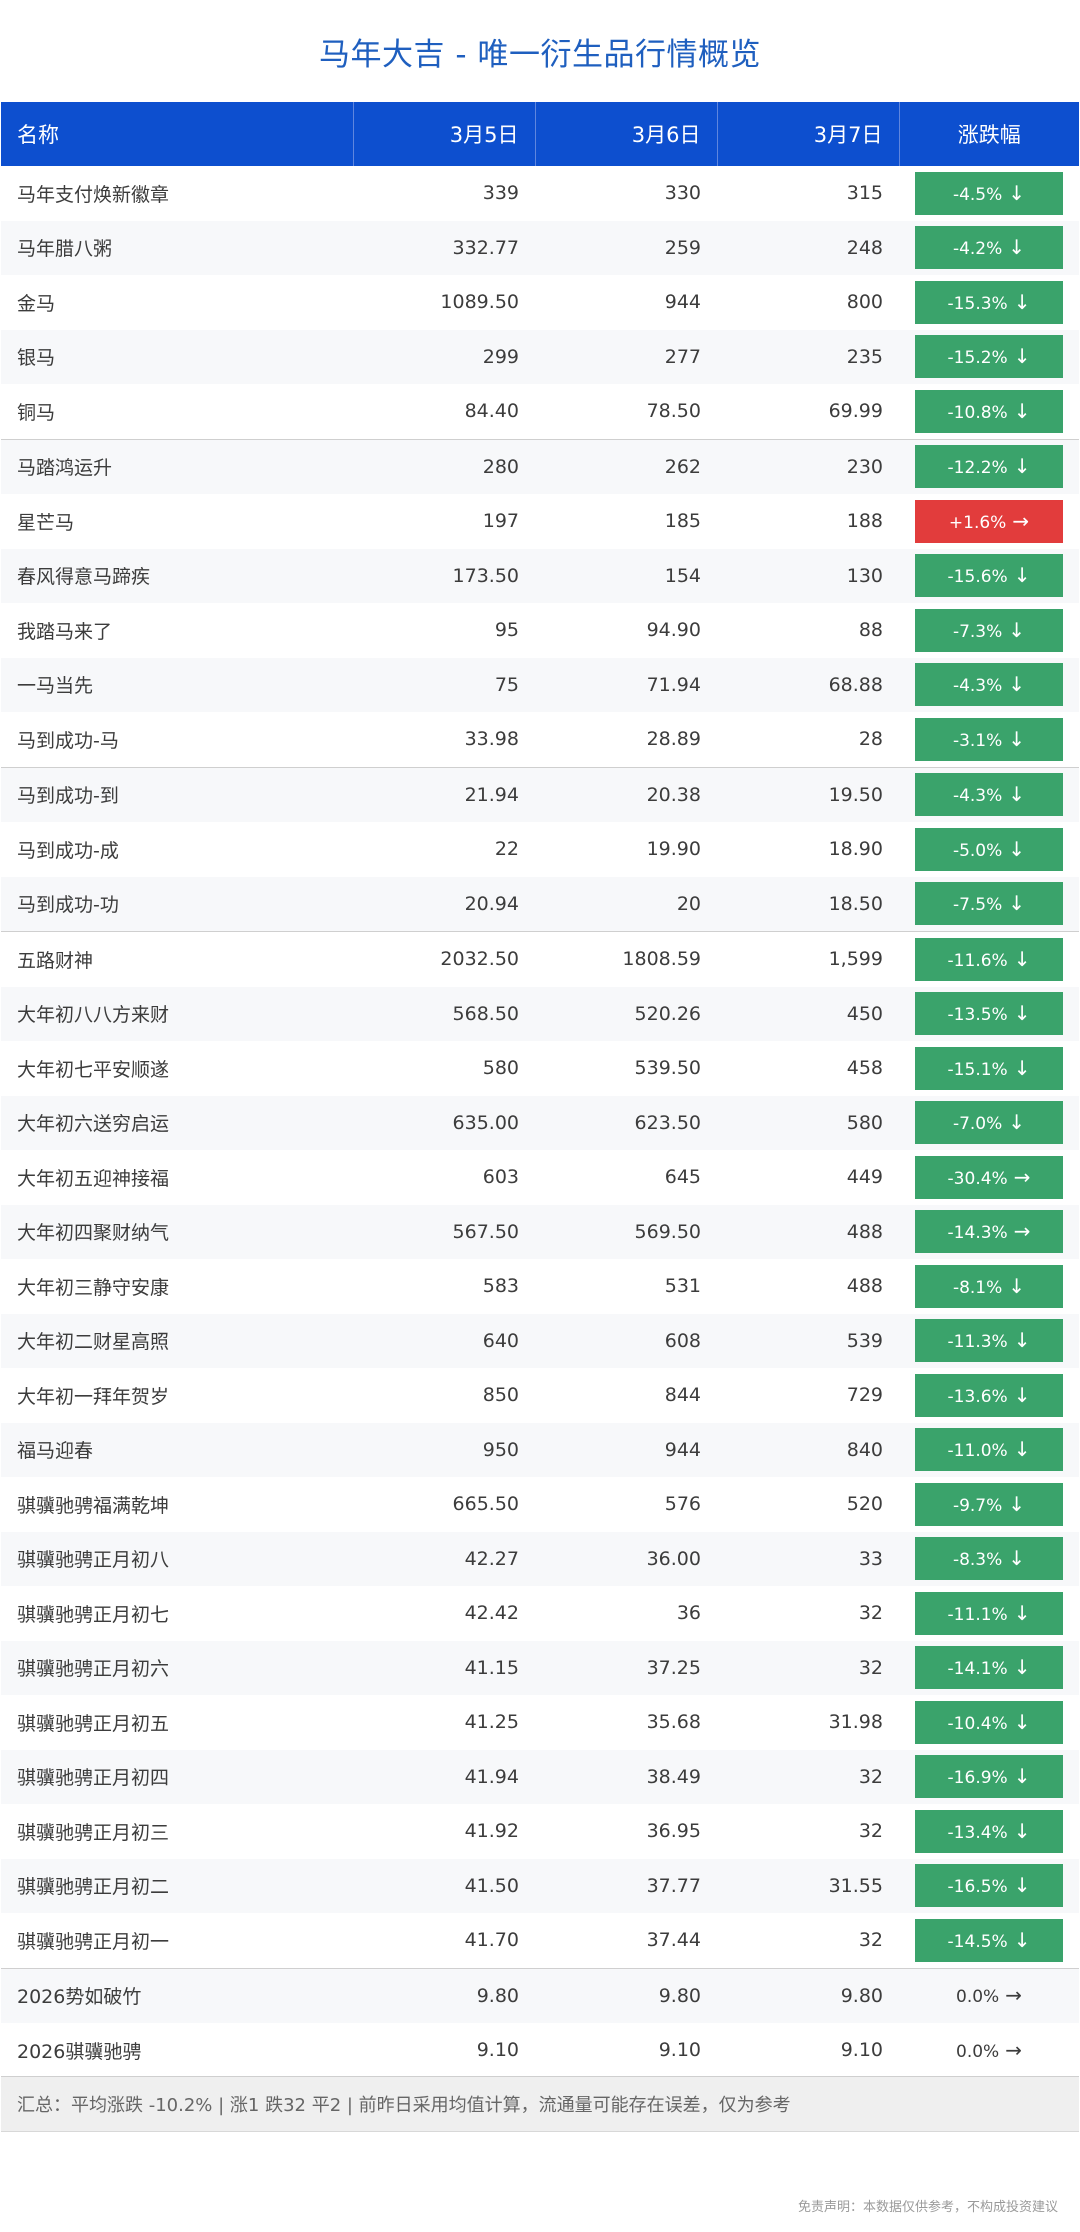 The image size is (1080, 2232). I want to click on item-name: 大年初二财星高照, so click(177, 1340).